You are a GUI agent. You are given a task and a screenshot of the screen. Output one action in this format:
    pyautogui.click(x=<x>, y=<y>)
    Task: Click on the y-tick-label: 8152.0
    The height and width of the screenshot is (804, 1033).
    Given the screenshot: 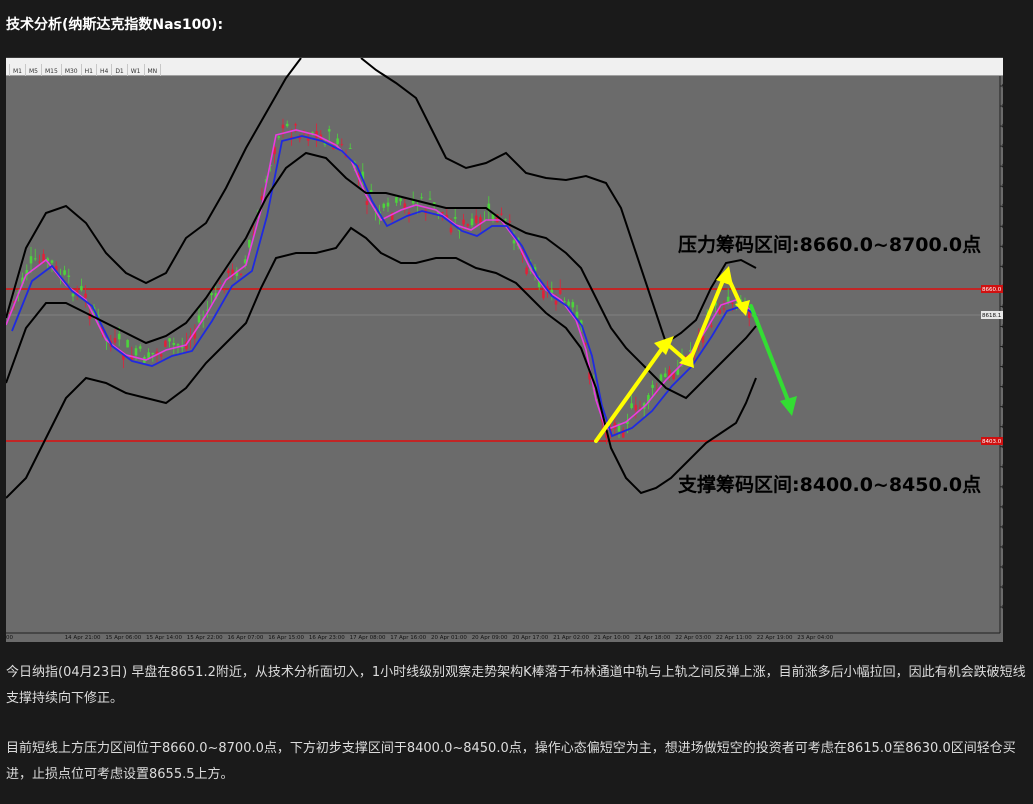 What is the action you would take?
    pyautogui.click(x=1002, y=567)
    